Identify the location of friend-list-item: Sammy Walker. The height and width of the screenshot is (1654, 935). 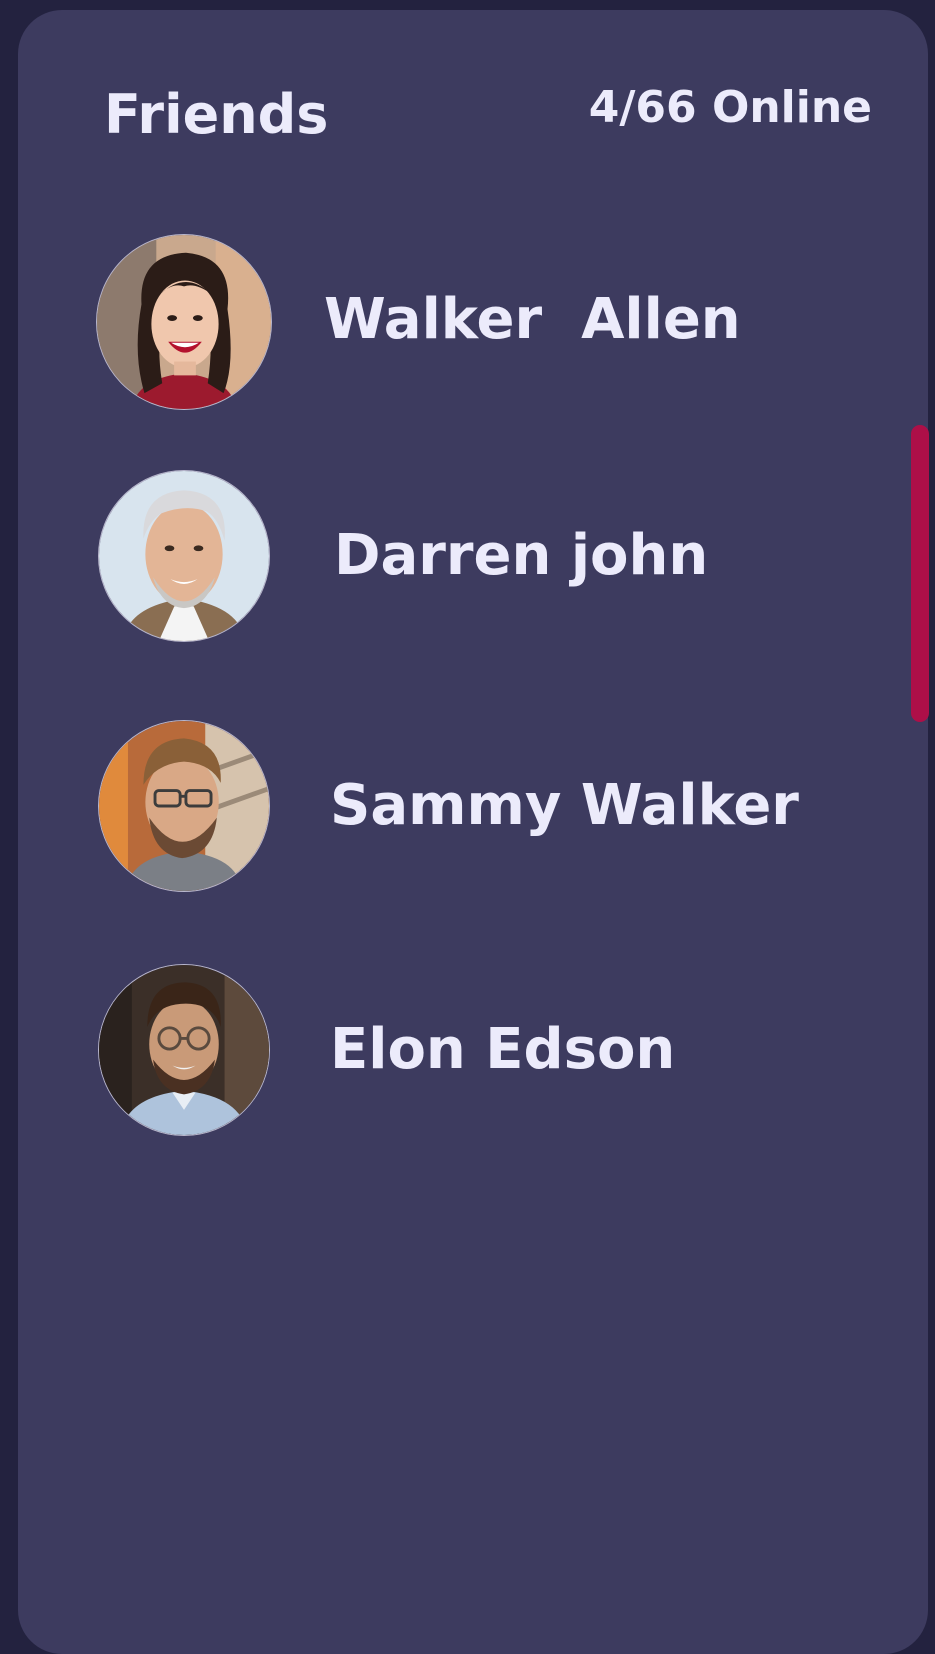
(448, 805).